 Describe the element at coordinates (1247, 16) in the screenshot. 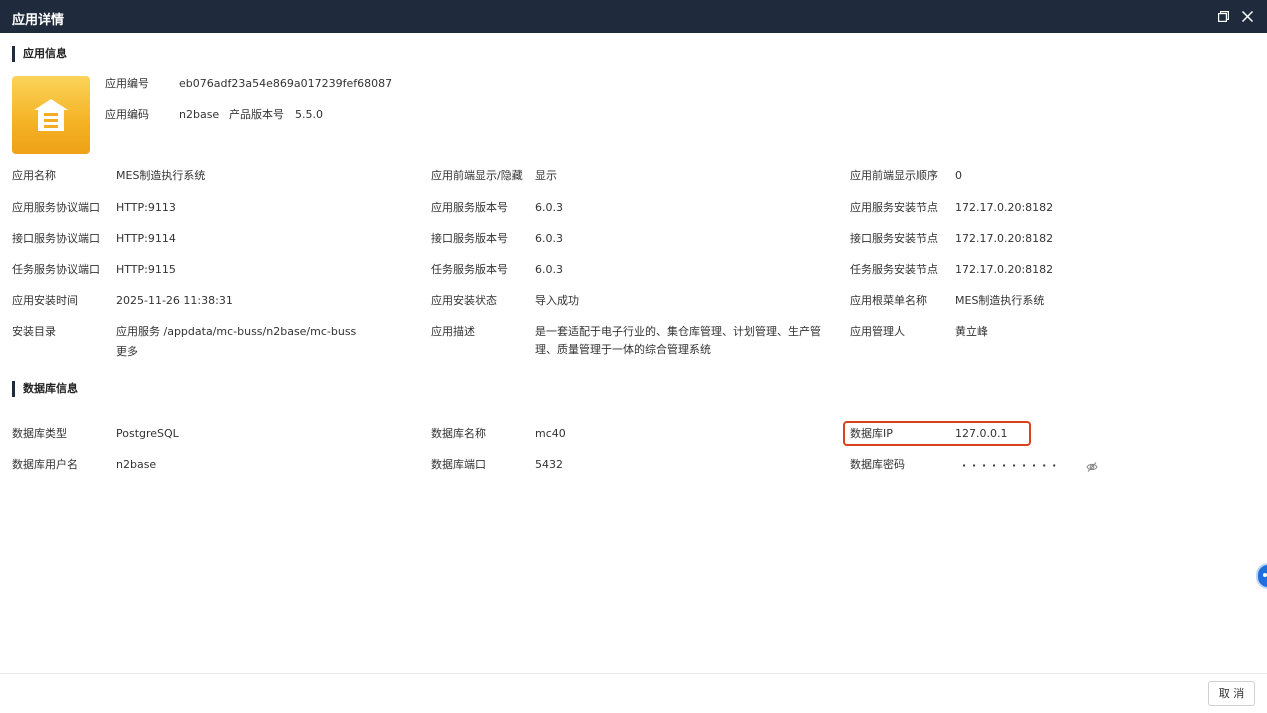

I see `close-icon` at that location.